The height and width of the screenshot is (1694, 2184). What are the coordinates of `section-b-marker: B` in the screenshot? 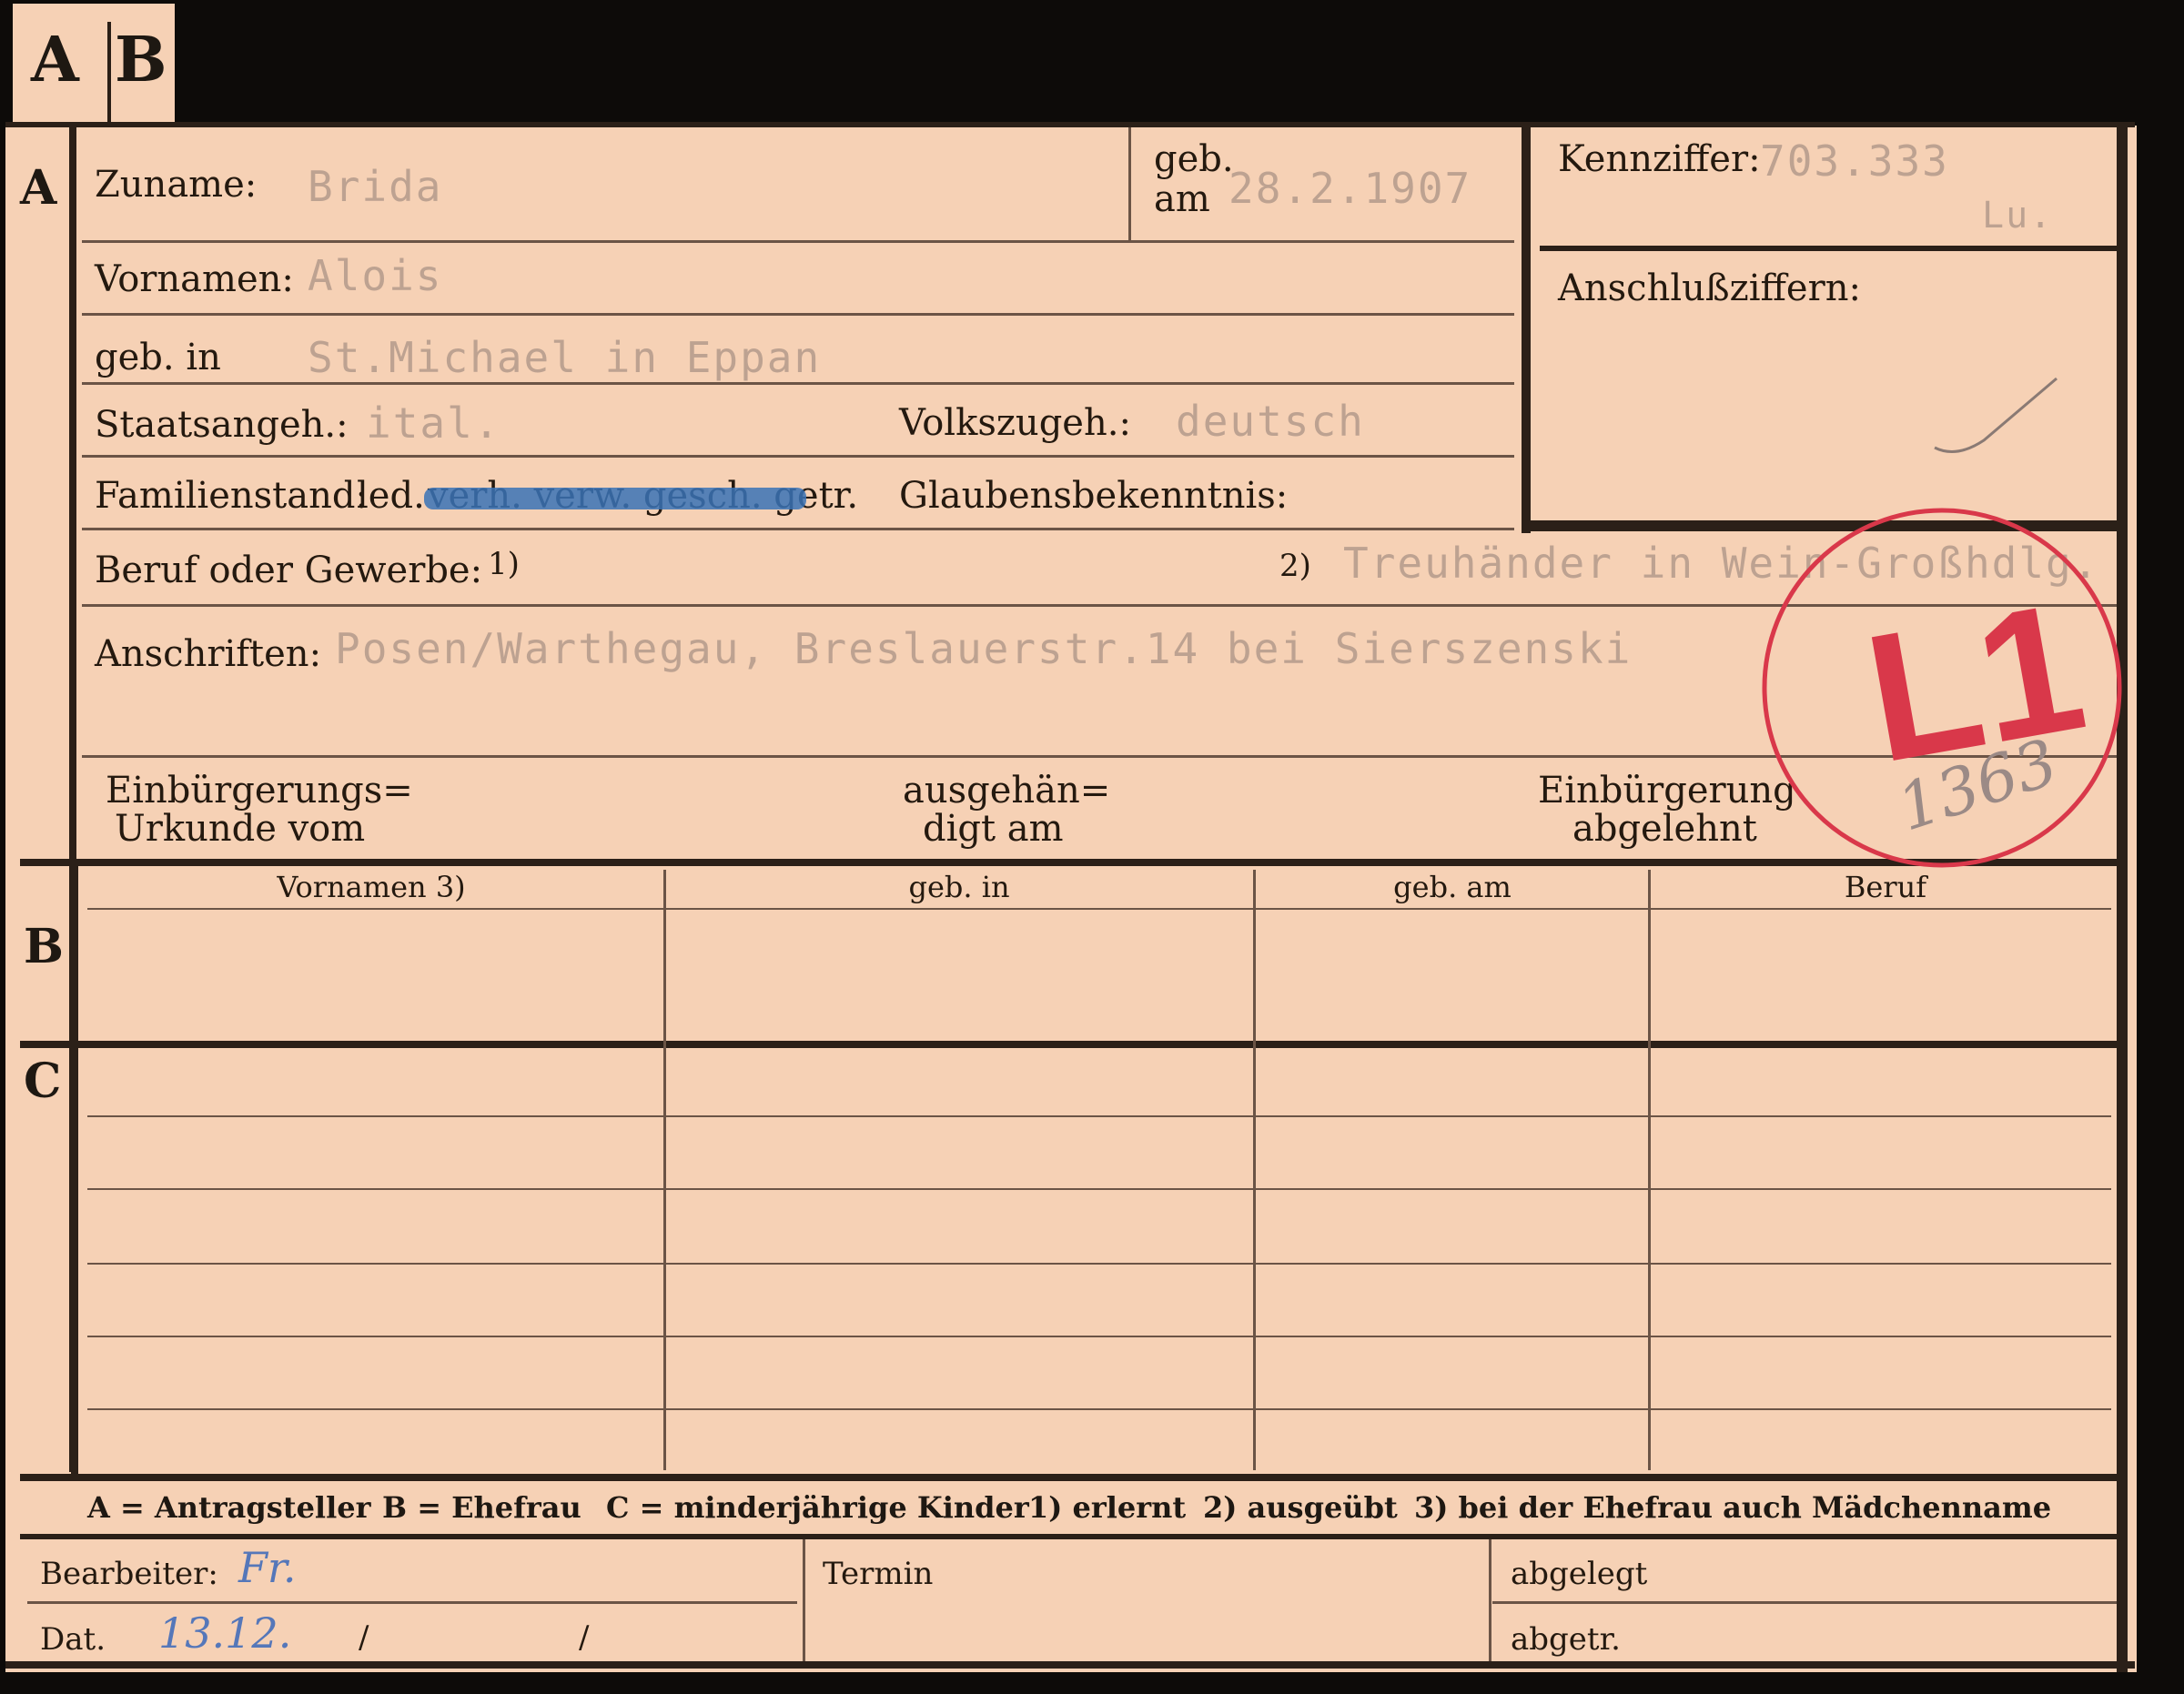 It's located at (44, 946).